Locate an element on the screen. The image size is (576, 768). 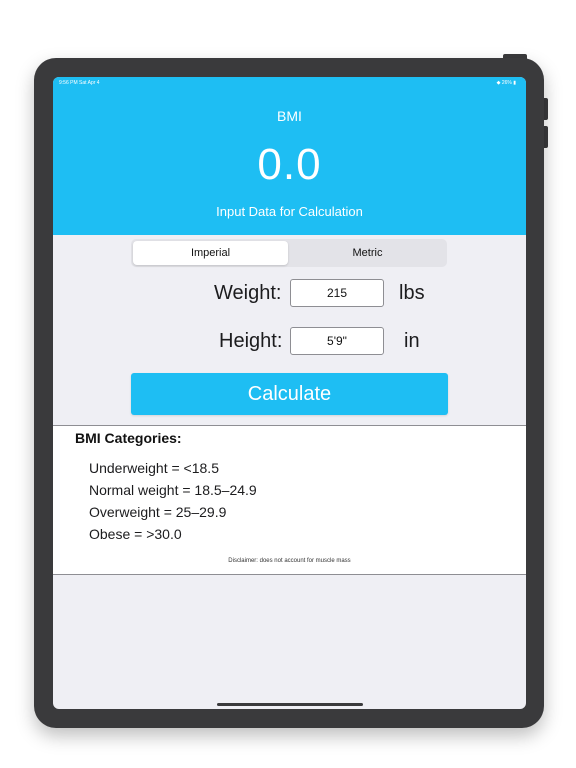
volume-up-button is located at coordinates (546, 109).